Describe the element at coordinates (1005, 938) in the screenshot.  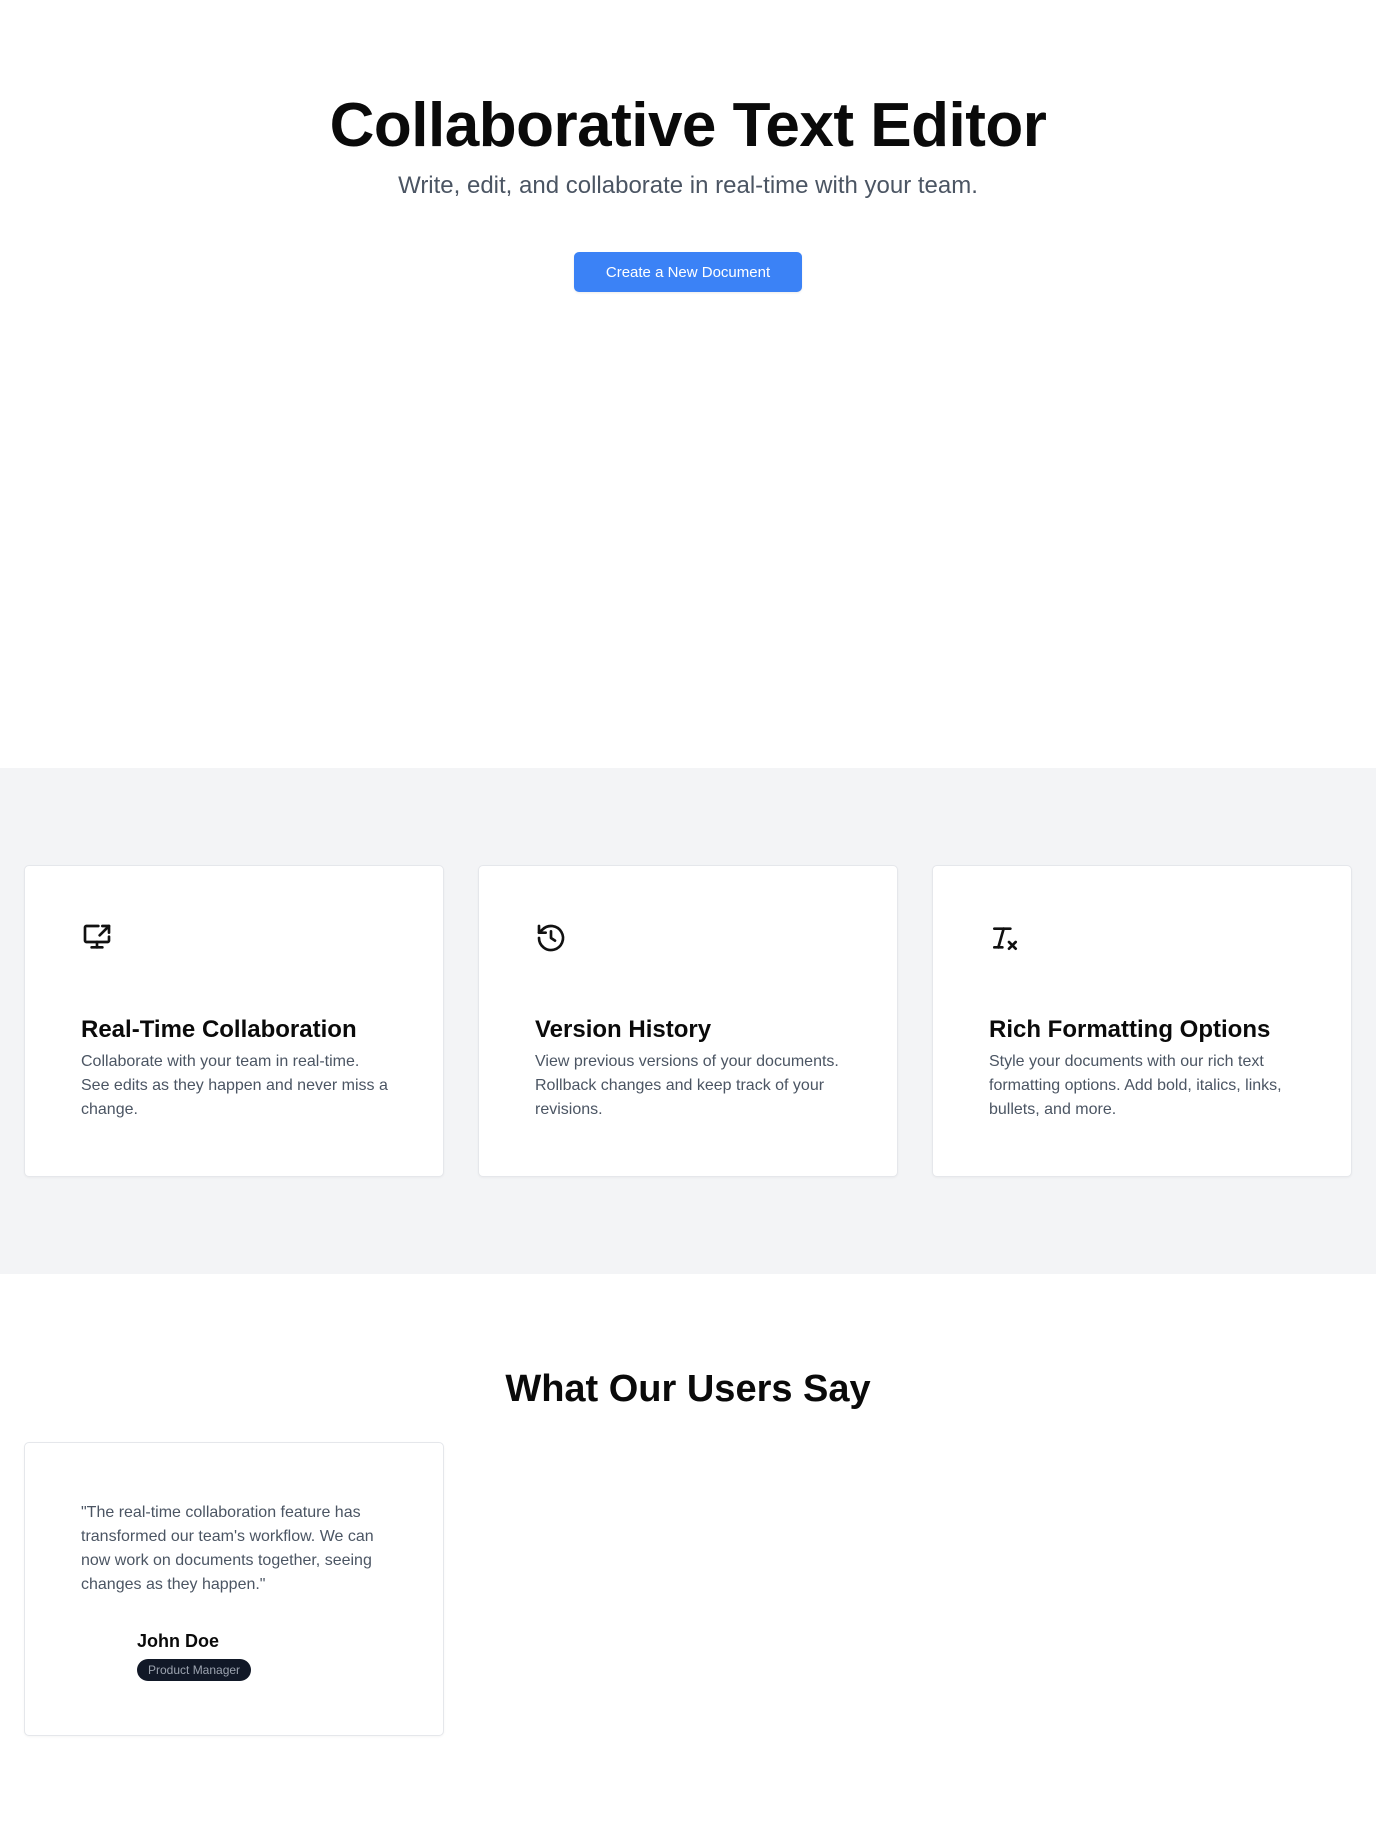
I see `clear-formatting-icon` at that location.